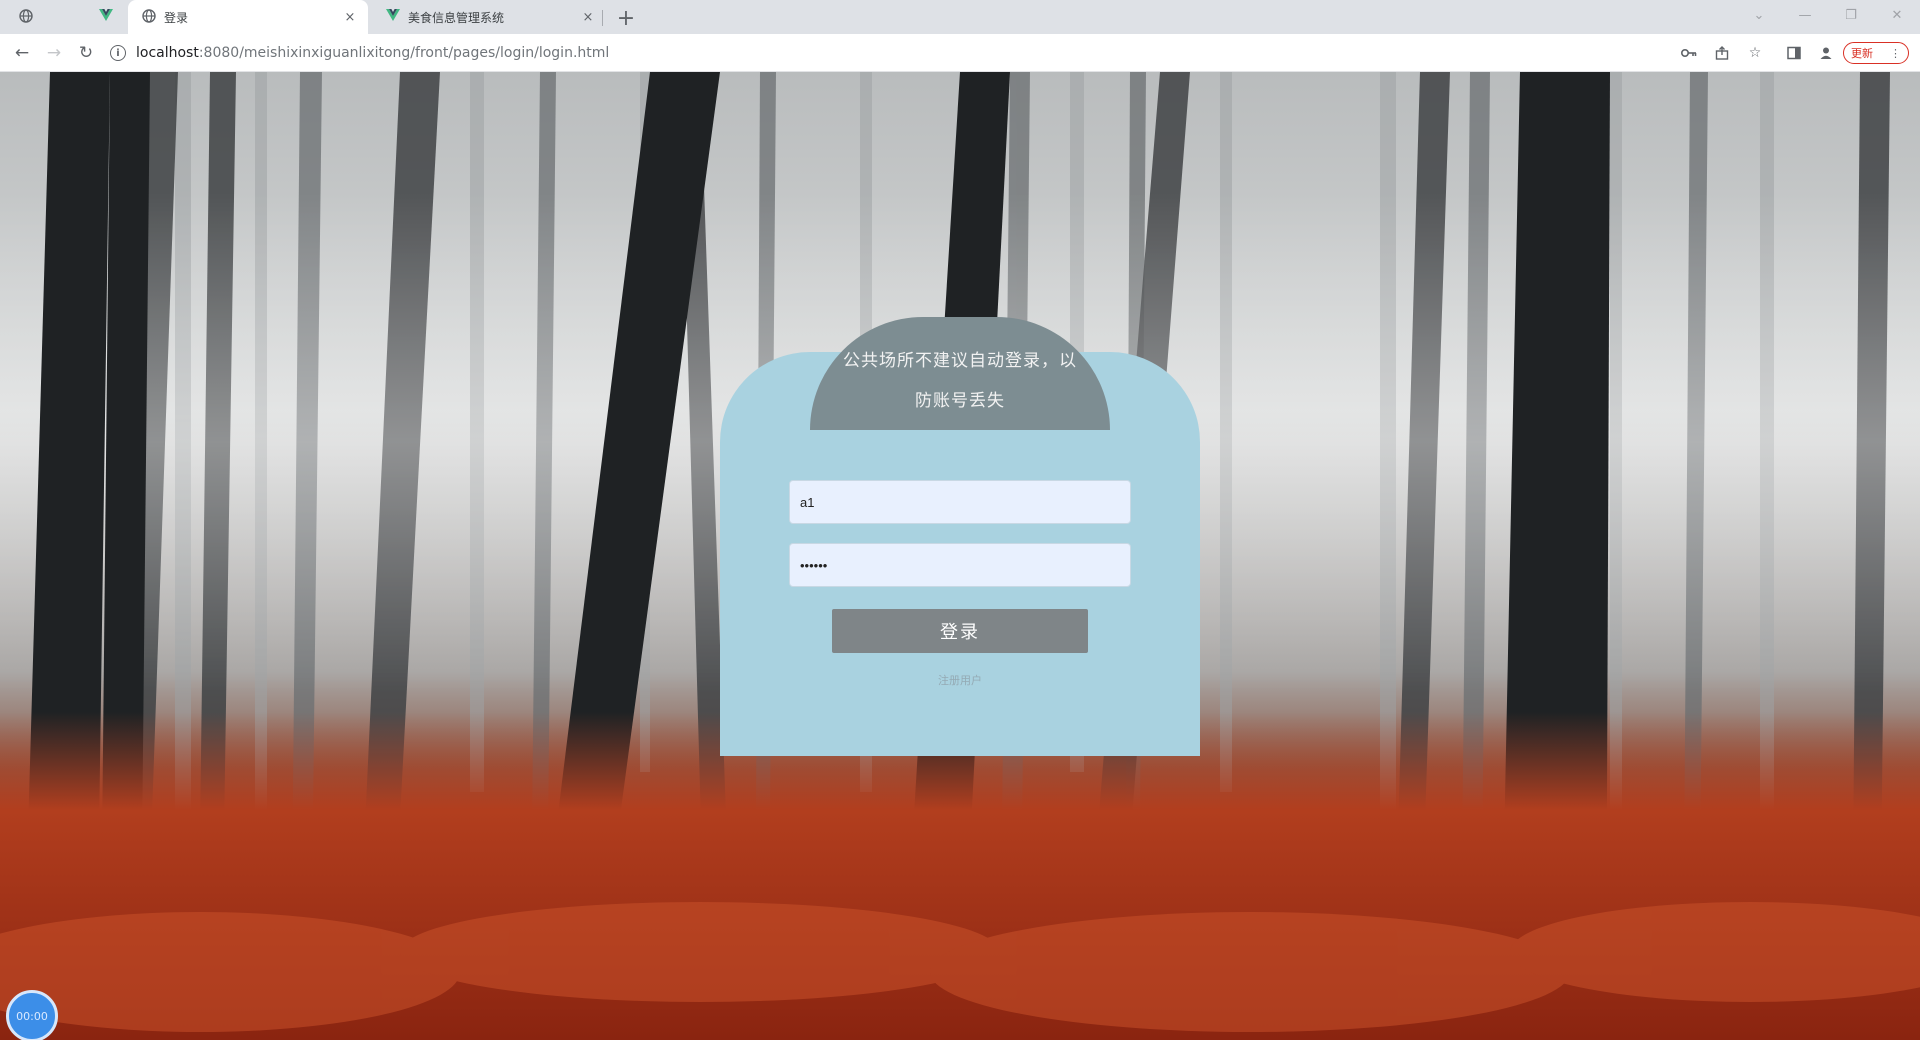 The image size is (1920, 1040). What do you see at coordinates (456, 17) in the screenshot?
I see `tab-title: 美食信息管理系统` at bounding box center [456, 17].